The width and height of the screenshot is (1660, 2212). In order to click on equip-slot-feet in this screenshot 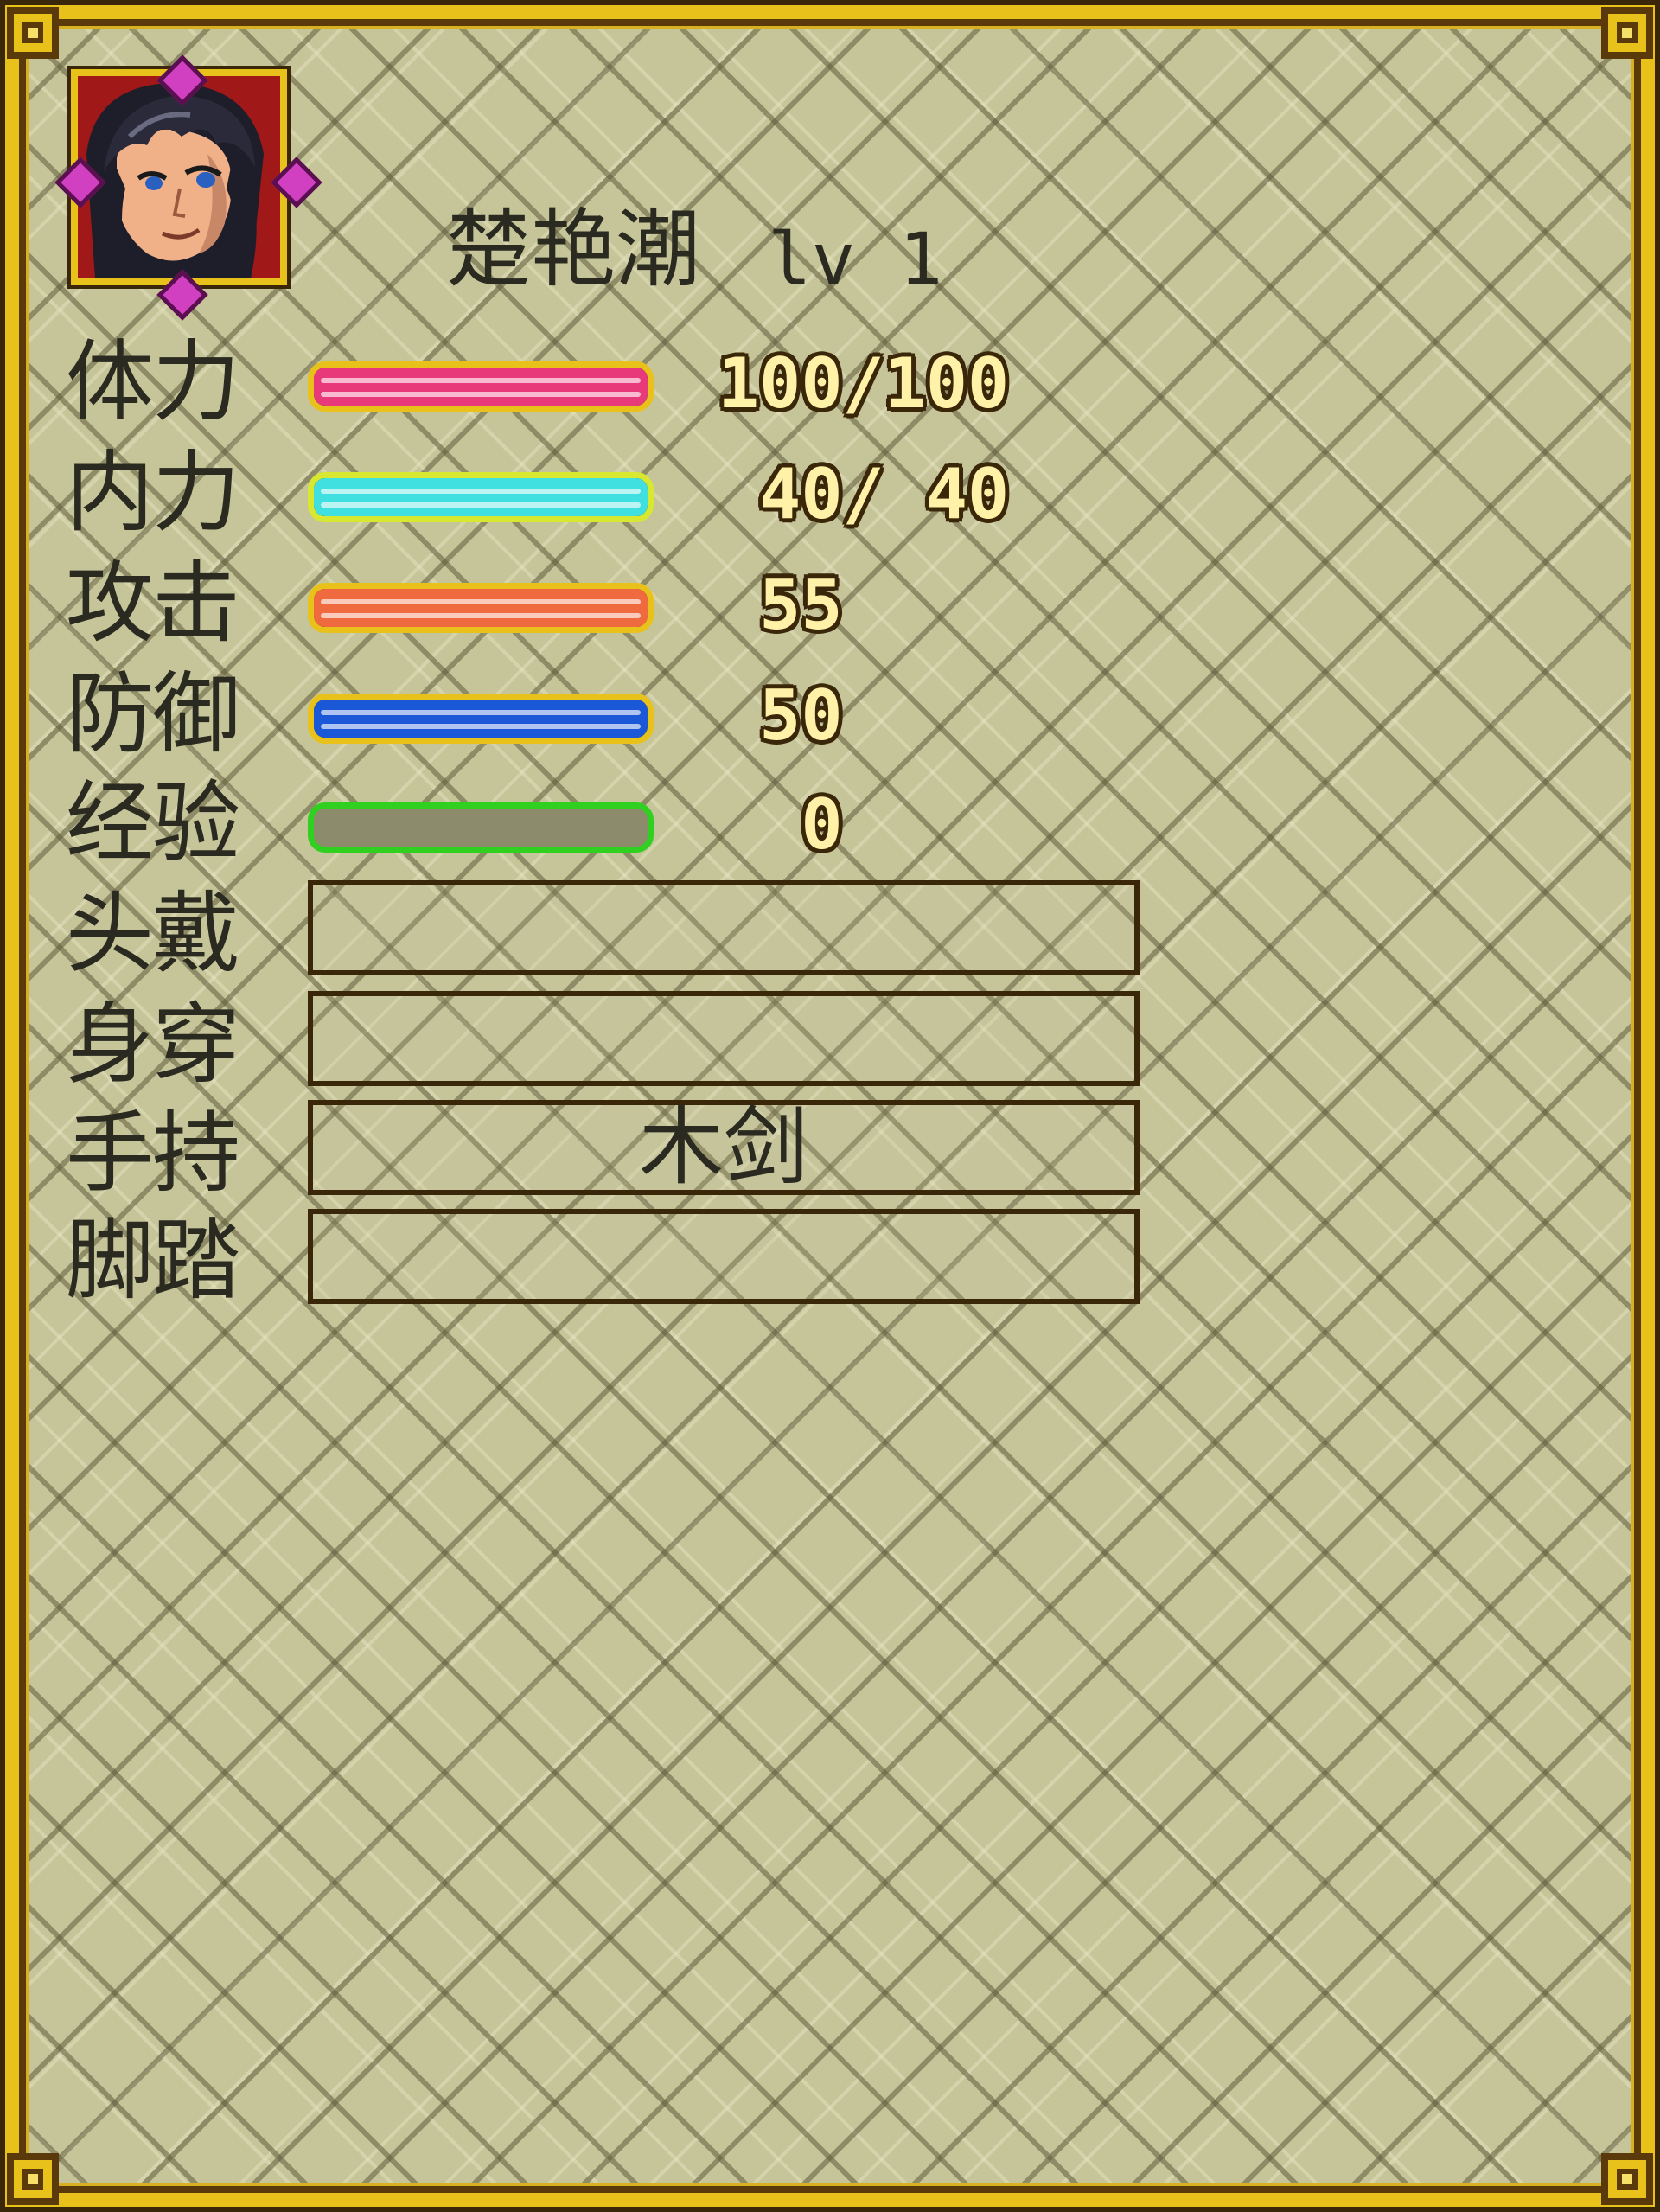, I will do `click(724, 1256)`.